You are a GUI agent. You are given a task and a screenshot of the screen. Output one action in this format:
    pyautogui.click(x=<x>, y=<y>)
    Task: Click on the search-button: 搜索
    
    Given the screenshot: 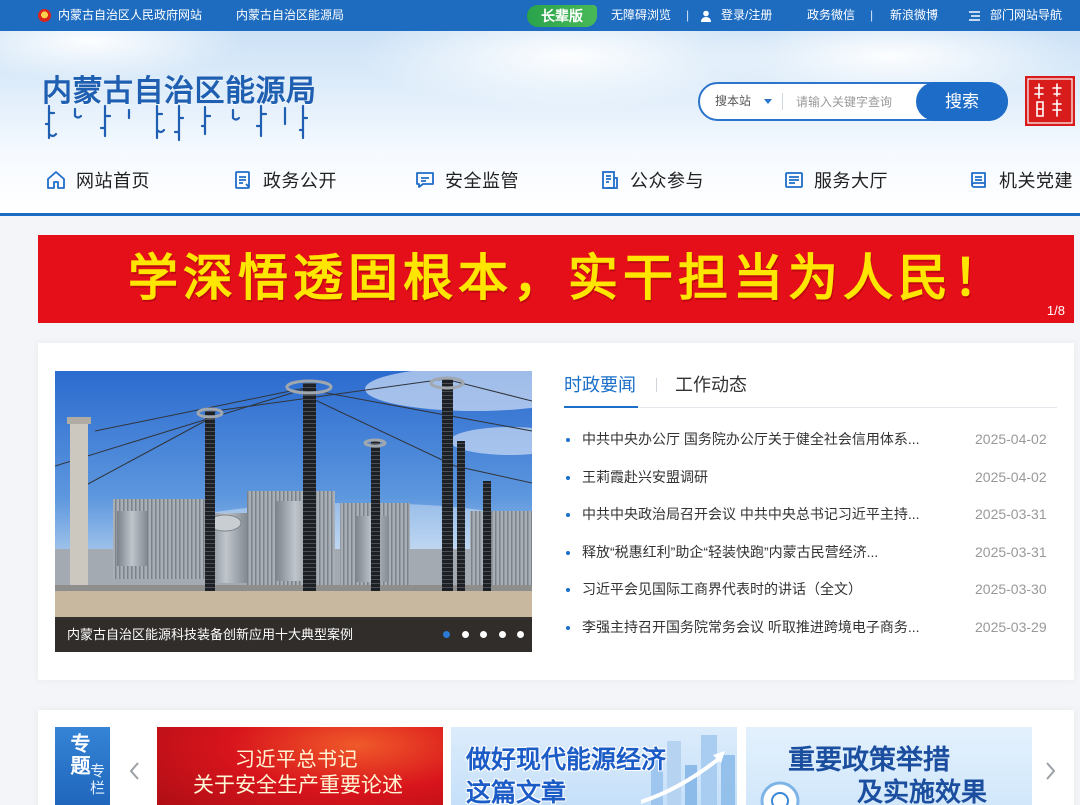 What is the action you would take?
    pyautogui.click(x=962, y=101)
    